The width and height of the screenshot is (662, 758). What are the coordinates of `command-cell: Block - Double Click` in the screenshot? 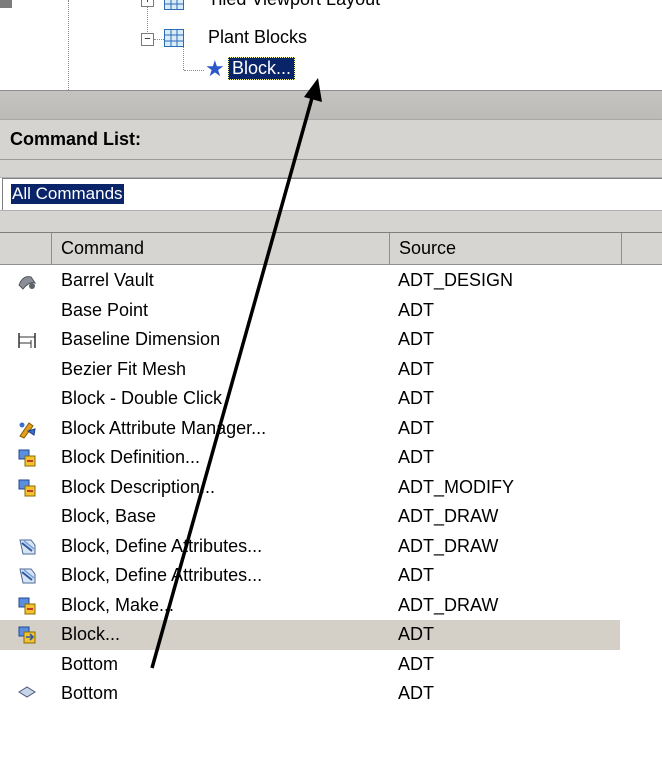 It's located at (142, 398).